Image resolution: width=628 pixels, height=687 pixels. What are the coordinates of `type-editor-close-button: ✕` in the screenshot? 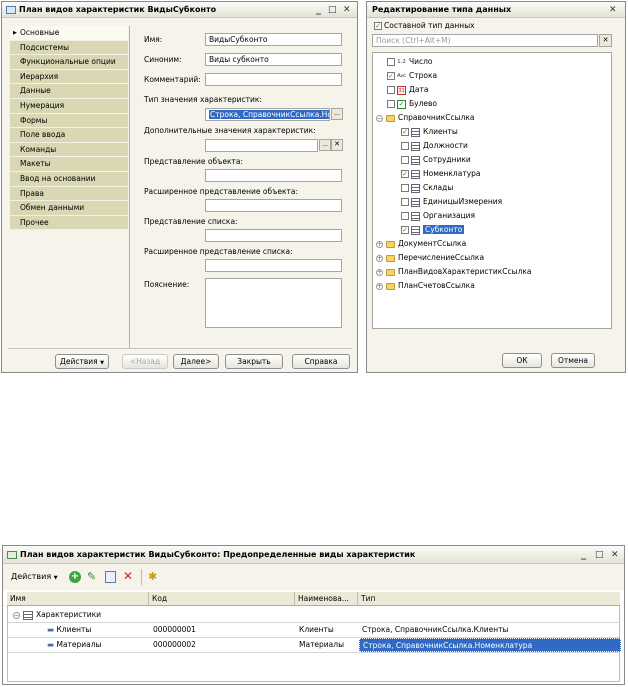 It's located at (613, 9).